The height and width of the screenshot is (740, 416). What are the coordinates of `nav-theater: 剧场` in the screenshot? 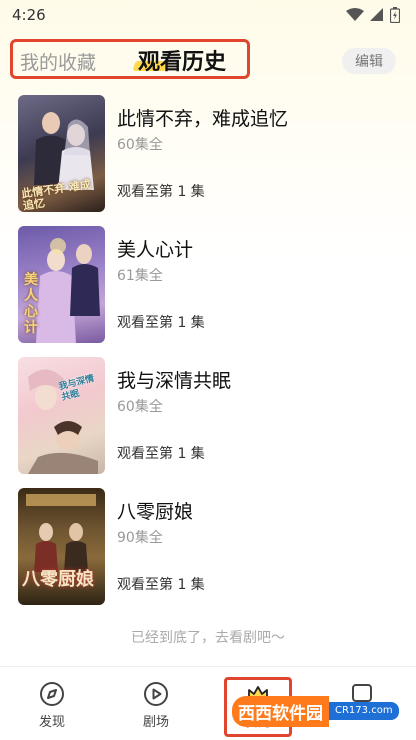 It's located at (156, 705).